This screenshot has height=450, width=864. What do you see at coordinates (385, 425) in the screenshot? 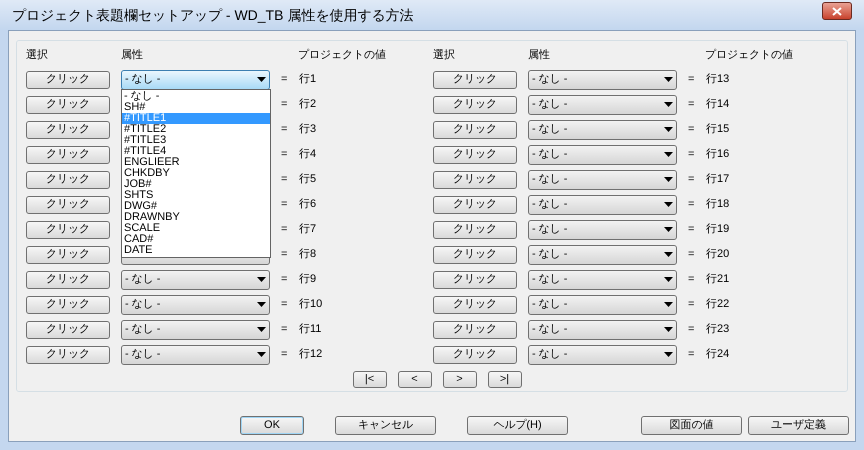
I see `dialog-button: キャンセル` at bounding box center [385, 425].